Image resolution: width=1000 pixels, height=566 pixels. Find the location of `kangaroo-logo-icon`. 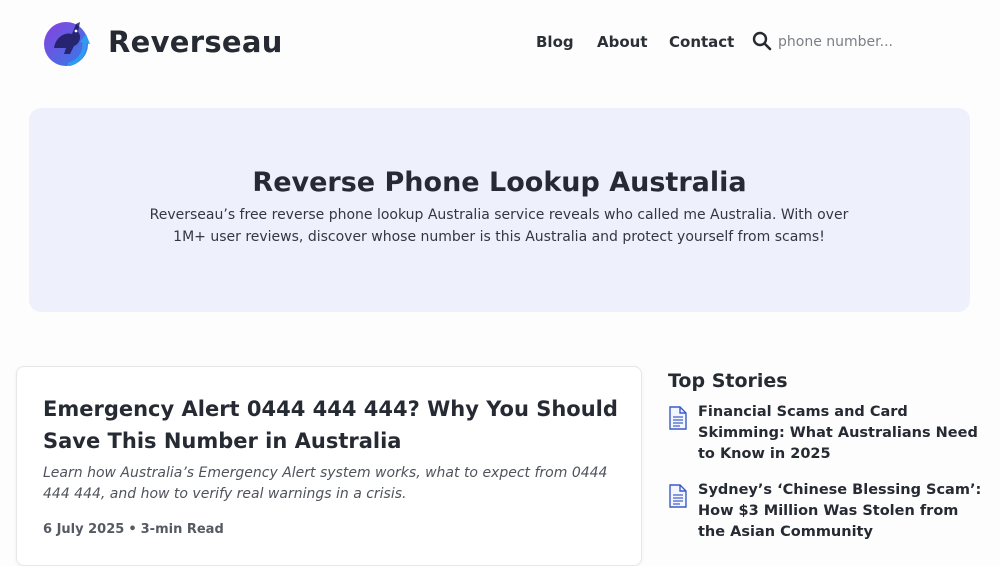

kangaroo-logo-icon is located at coordinates (68, 42).